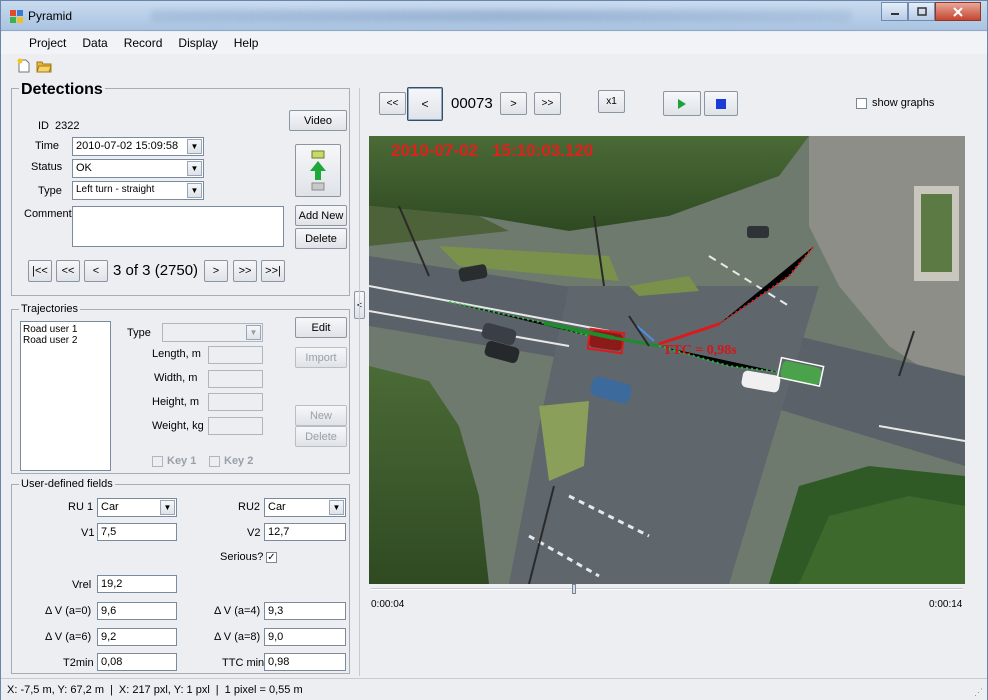 The height and width of the screenshot is (700, 988). I want to click on import-button: Import, so click(321, 357).